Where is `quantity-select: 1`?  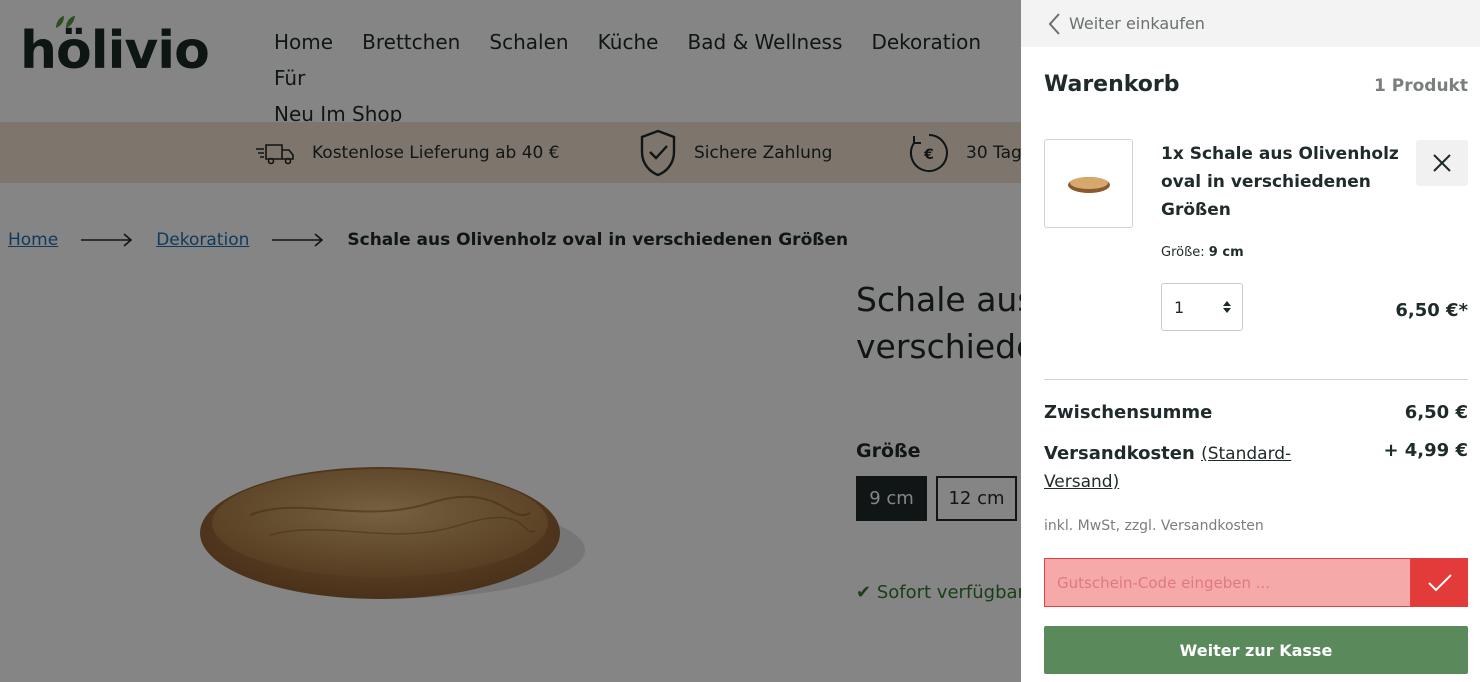 quantity-select: 1 is located at coordinates (1202, 307).